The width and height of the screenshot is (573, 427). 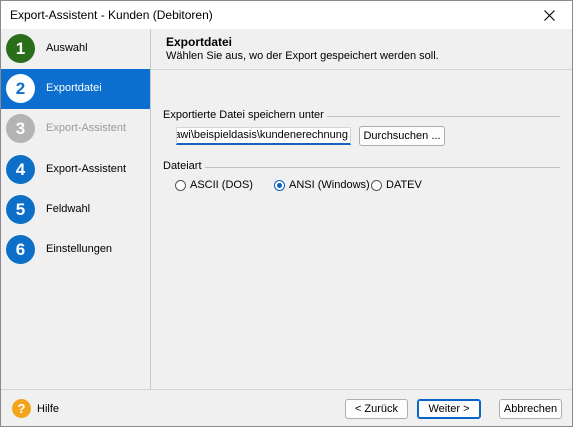 What do you see at coordinates (221, 185) in the screenshot?
I see `radio-label: ASCII (DOS)` at bounding box center [221, 185].